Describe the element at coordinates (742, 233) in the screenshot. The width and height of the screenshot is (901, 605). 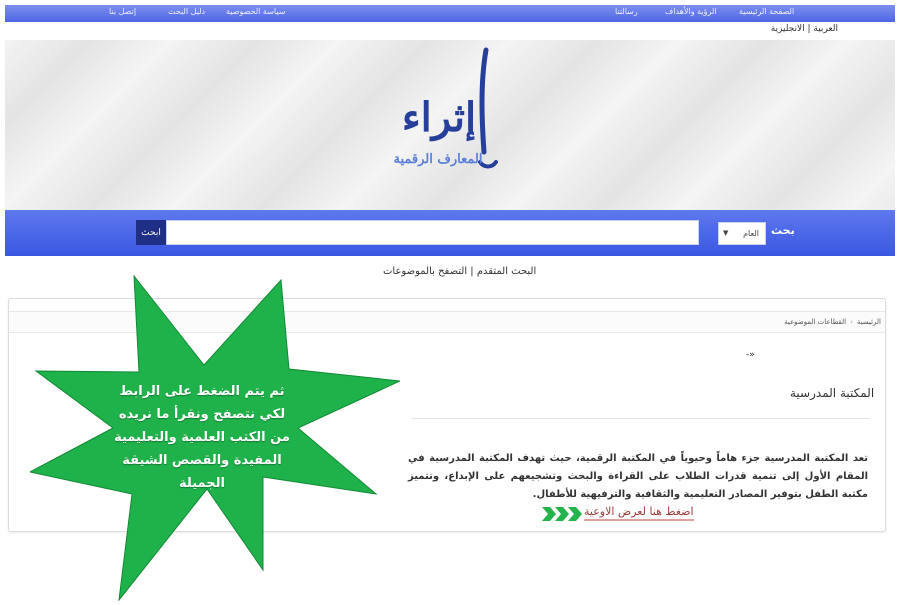
I see `search-scope-select: ▼ العام` at that location.